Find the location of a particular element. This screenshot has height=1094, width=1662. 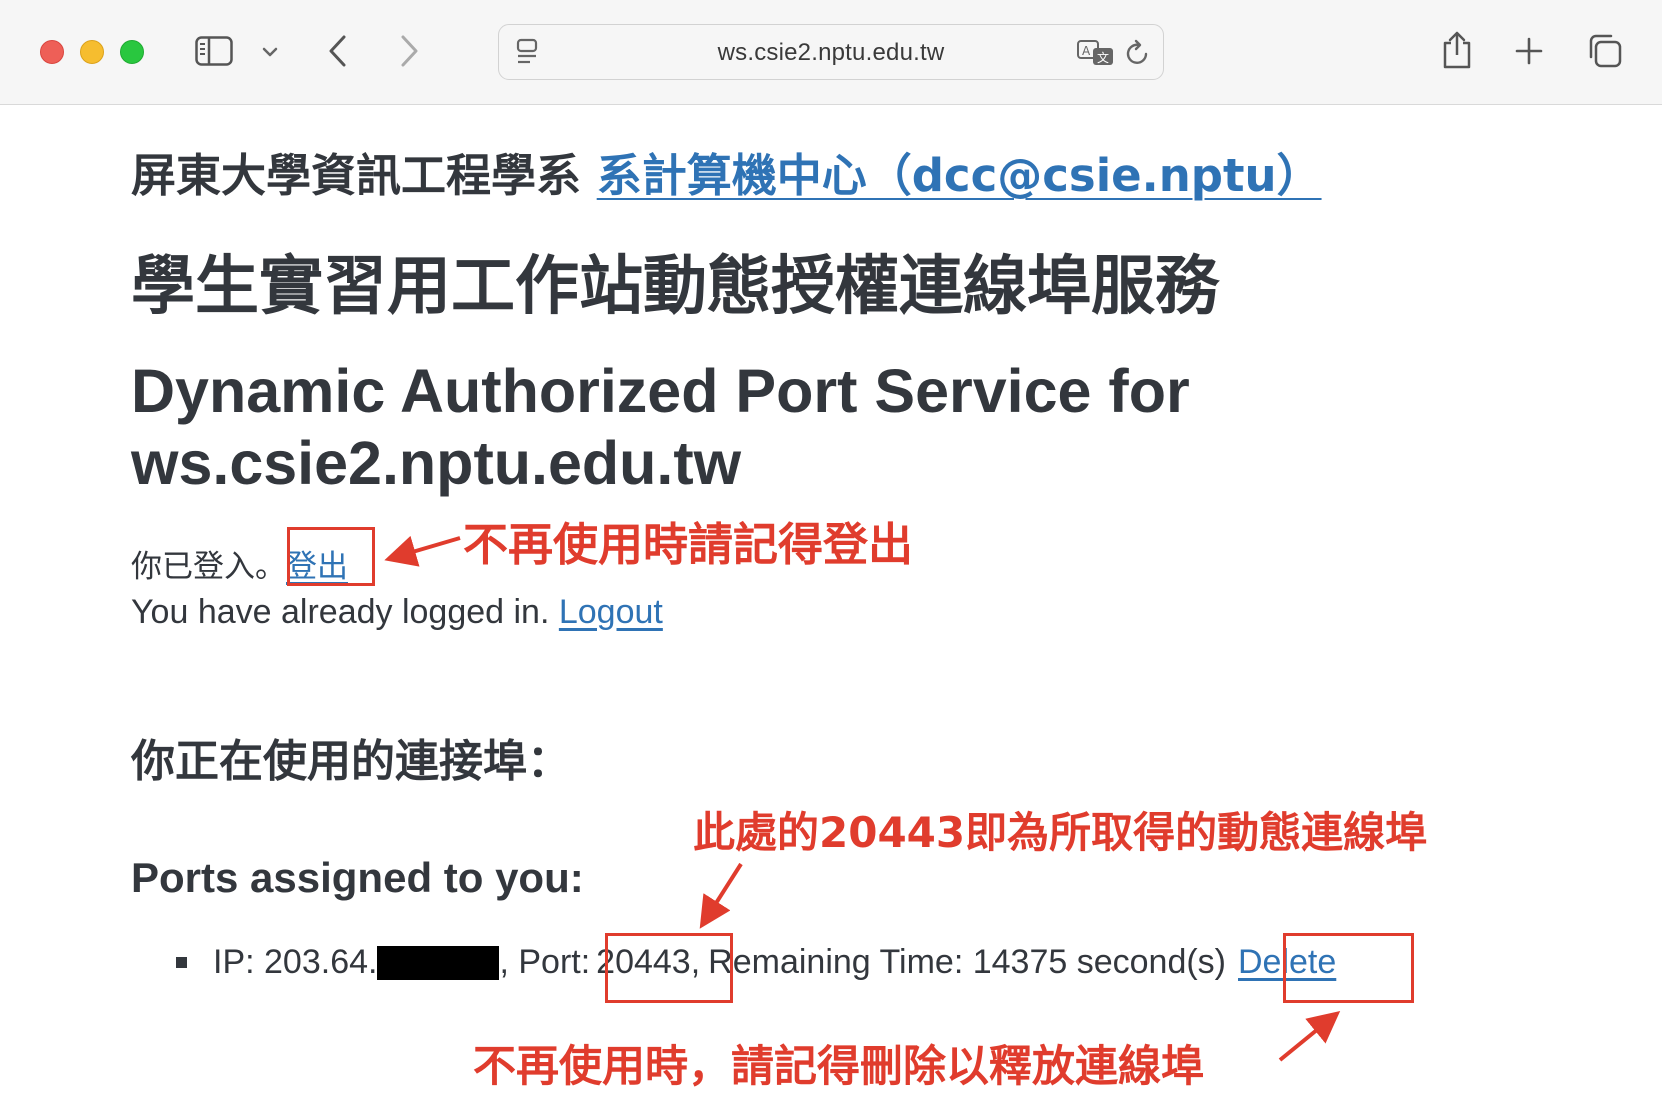

share-icon is located at coordinates (1457, 50).